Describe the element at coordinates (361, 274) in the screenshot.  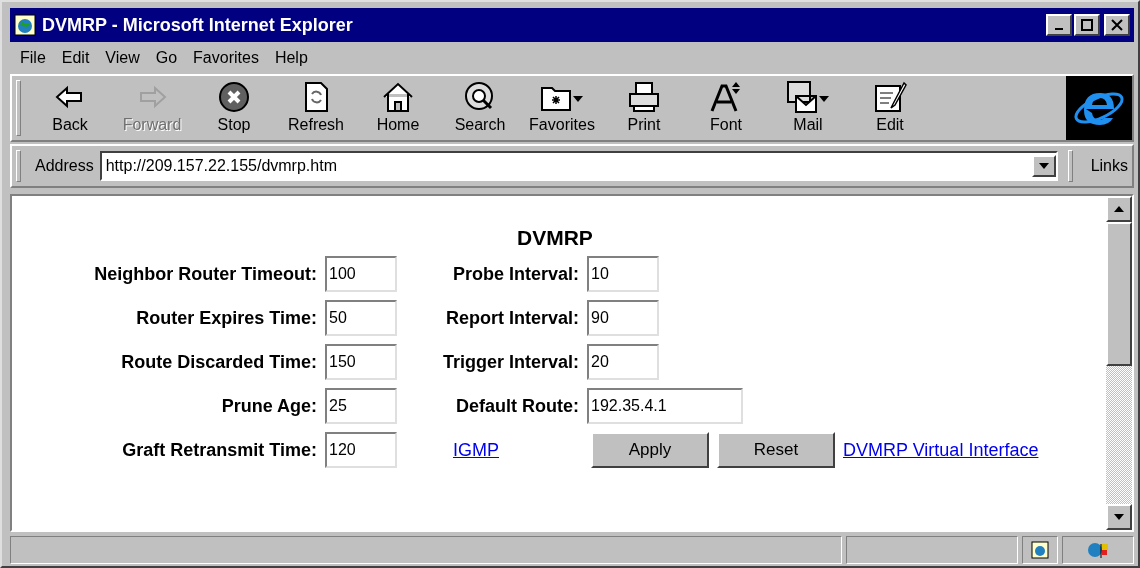
I see `input-field: 100` at that location.